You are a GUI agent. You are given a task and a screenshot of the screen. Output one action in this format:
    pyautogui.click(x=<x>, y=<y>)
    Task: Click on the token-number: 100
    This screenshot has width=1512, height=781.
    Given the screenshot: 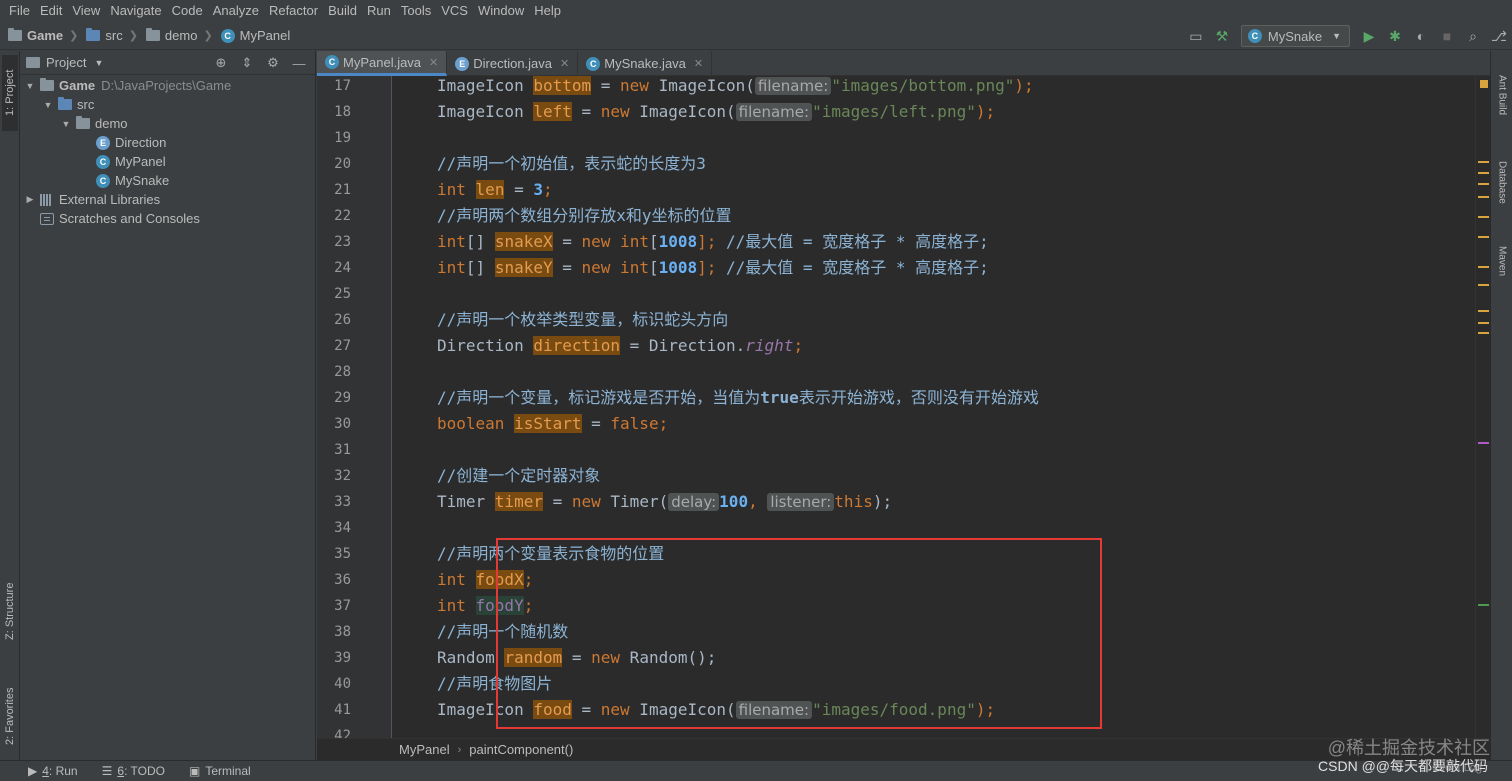 What is the action you would take?
    pyautogui.click(x=734, y=501)
    